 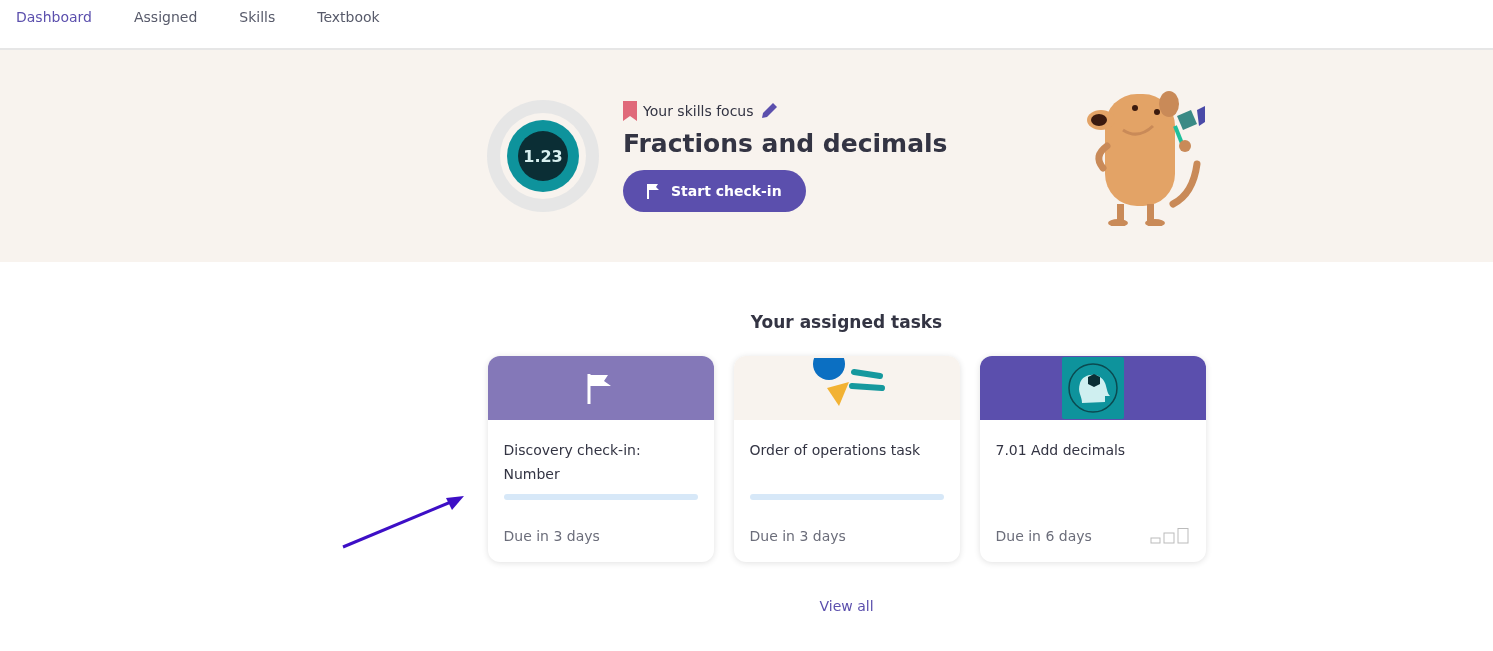 I want to click on view-all-link: View all, so click(x=846, y=606).